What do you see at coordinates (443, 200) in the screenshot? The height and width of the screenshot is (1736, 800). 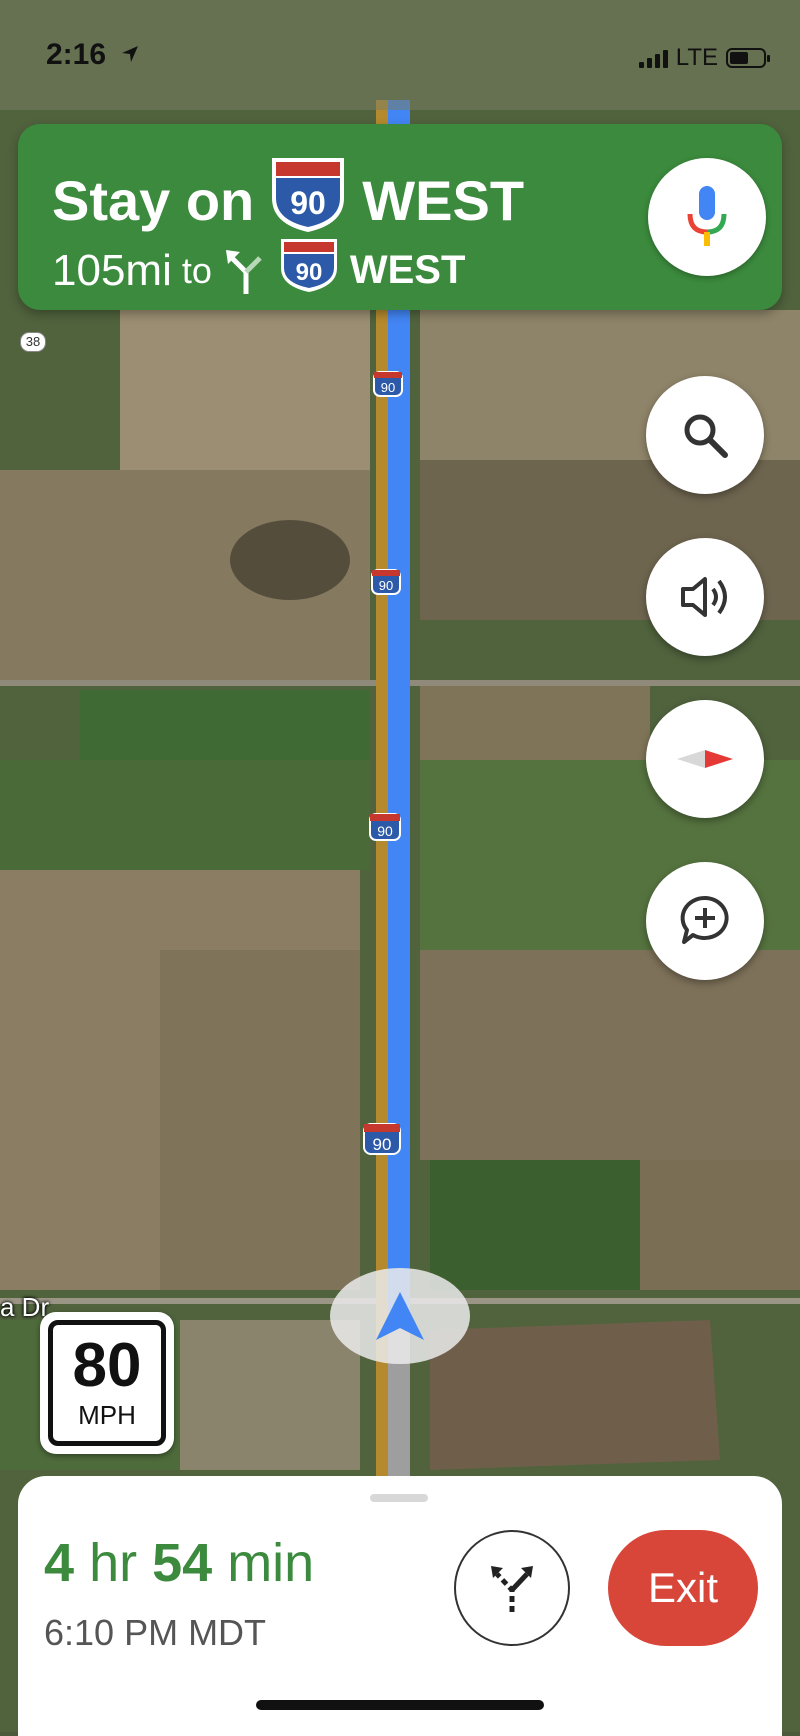 I see `direction-text: WEST` at bounding box center [443, 200].